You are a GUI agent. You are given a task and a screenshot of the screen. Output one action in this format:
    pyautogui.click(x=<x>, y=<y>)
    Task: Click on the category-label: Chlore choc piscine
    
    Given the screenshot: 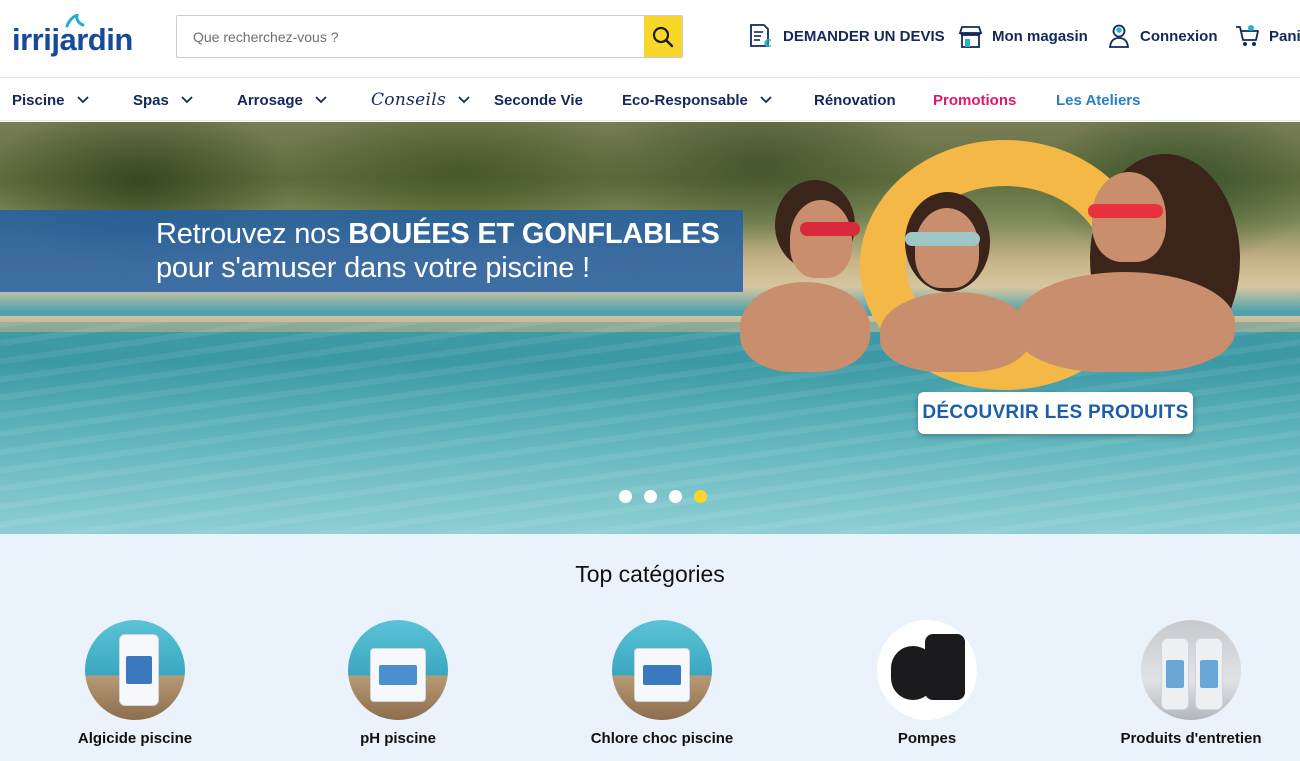 What is the action you would take?
    pyautogui.click(x=662, y=738)
    